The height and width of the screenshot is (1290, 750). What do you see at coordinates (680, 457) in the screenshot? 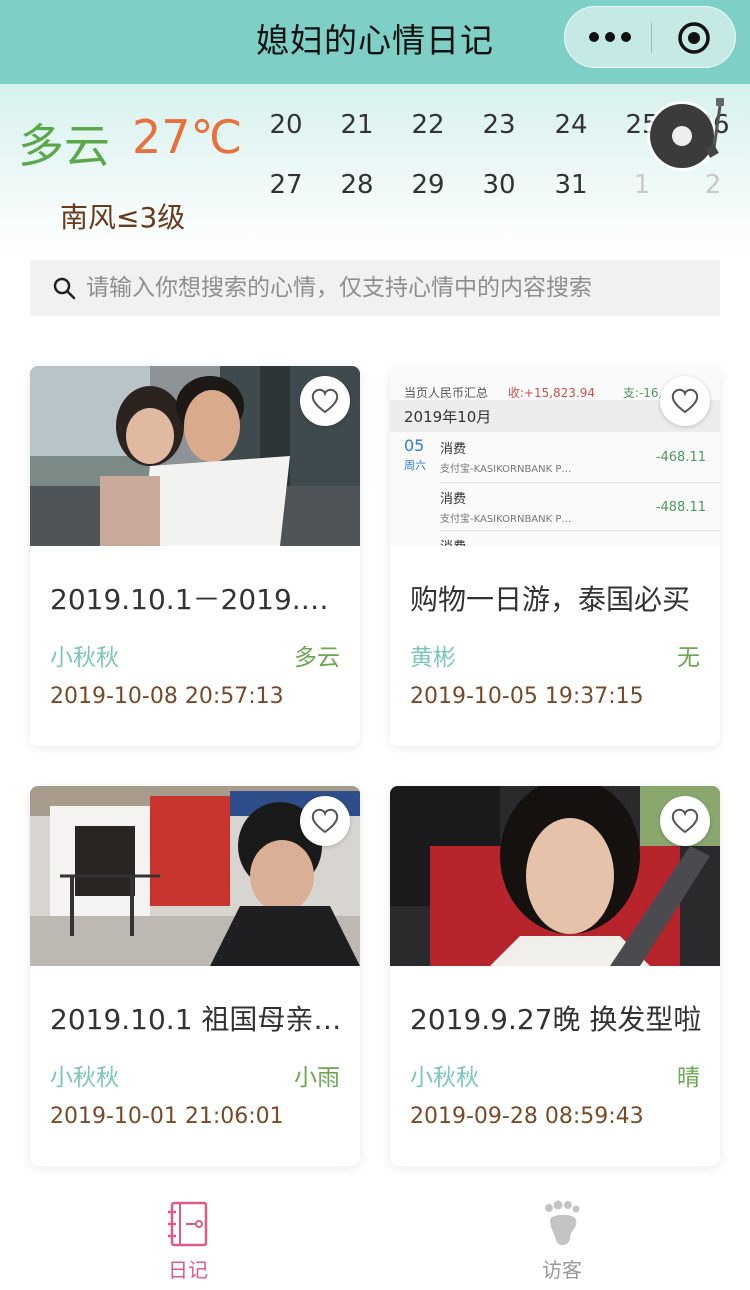
I see `receipt-item-amount: -468.11` at bounding box center [680, 457].